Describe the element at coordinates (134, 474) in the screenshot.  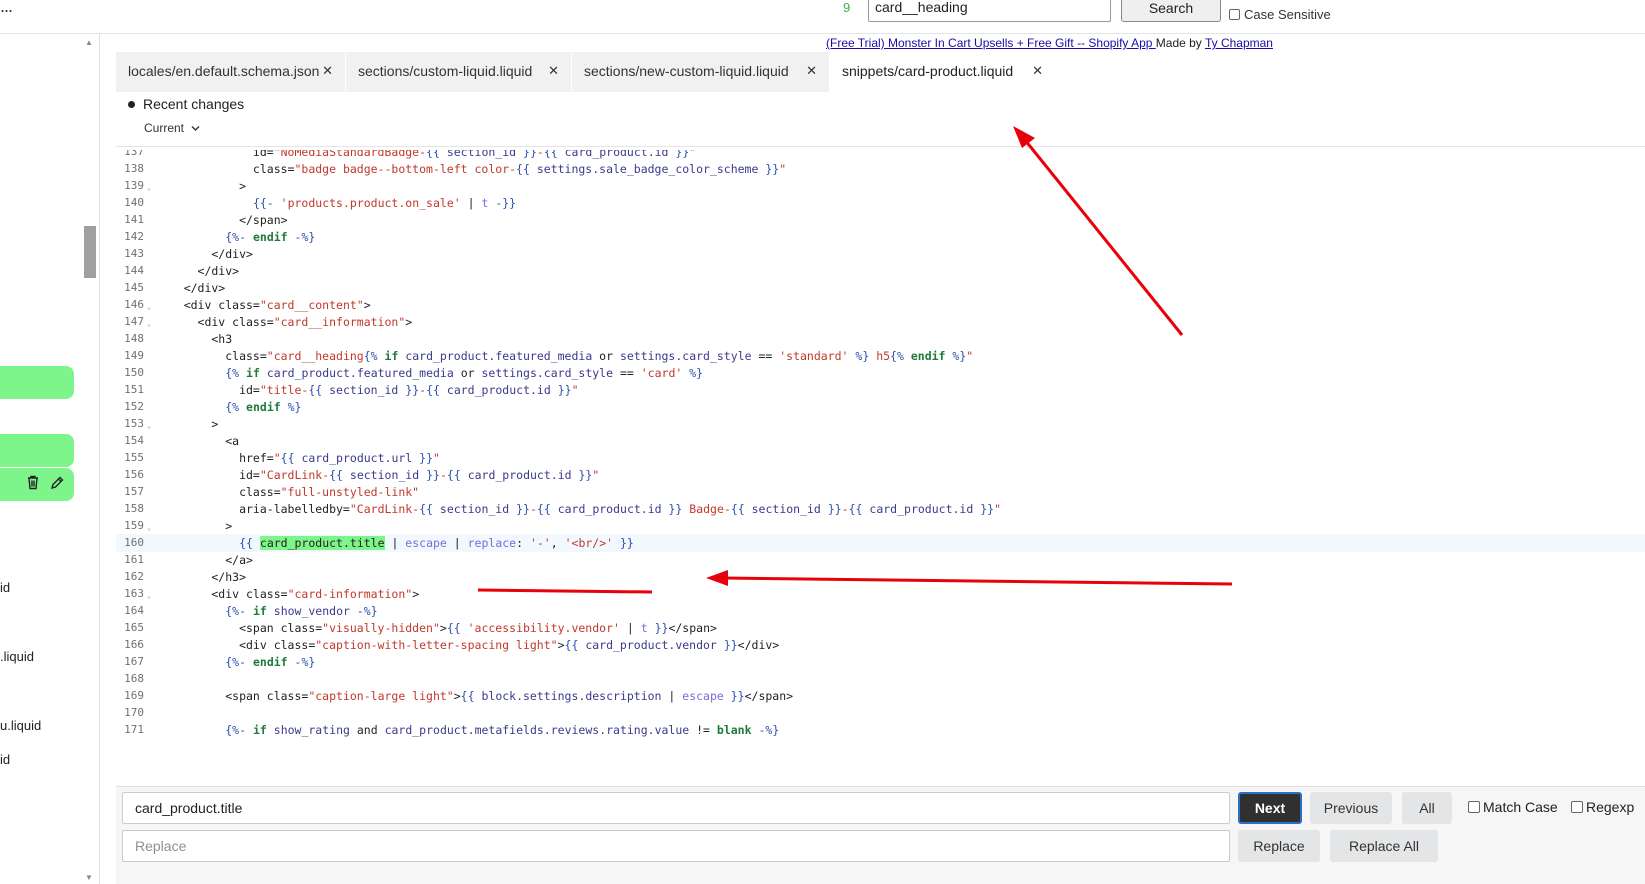
I see `line-number: 156` at that location.